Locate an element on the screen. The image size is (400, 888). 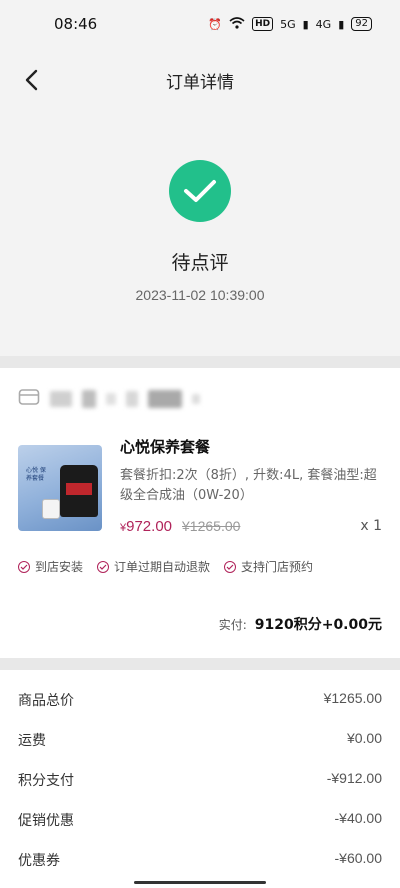
page-title: 订单详情 is located at coordinates (200, 82).